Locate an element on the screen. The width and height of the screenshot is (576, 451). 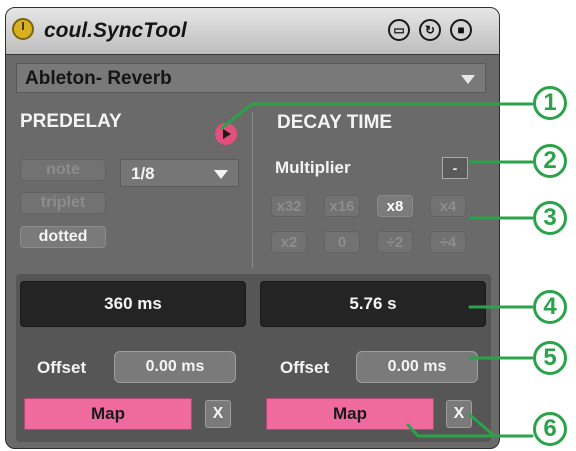
callout-badge-1: 1 is located at coordinates (550, 103).